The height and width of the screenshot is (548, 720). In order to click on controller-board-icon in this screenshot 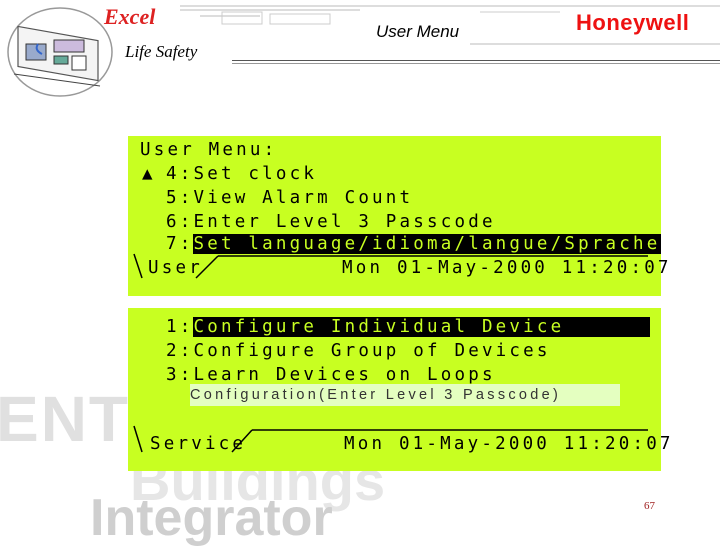, I will do `click(60, 52)`.